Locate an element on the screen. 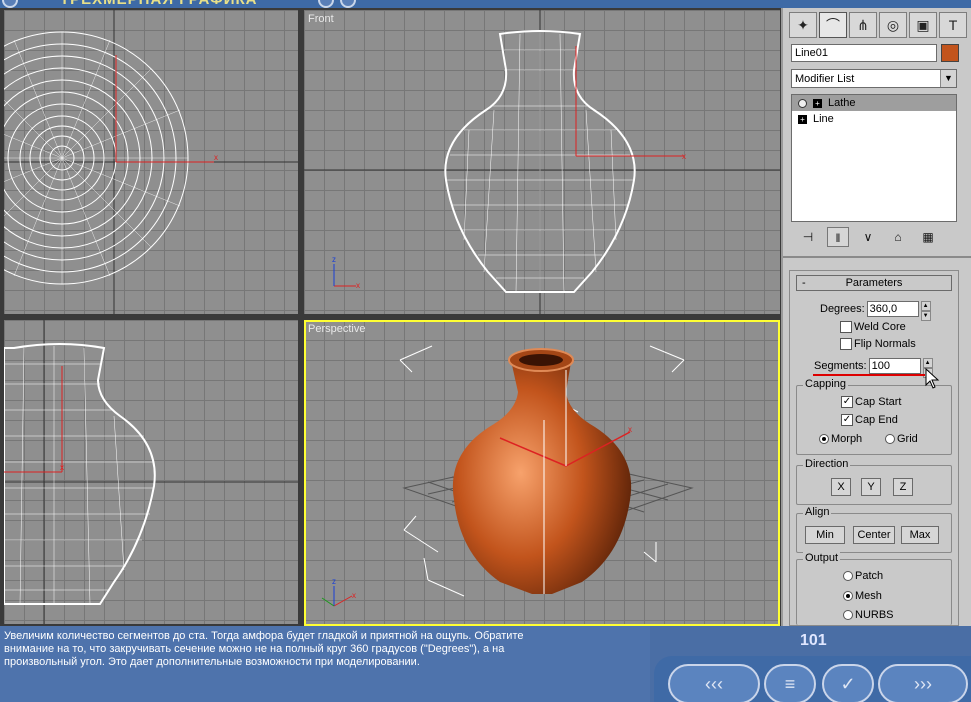 This screenshot has width=971, height=702. display-icon: ▣ is located at coordinates (923, 25).